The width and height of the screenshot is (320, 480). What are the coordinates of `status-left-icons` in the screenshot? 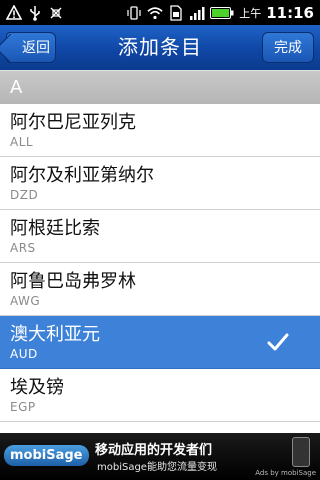 It's located at (35, 12).